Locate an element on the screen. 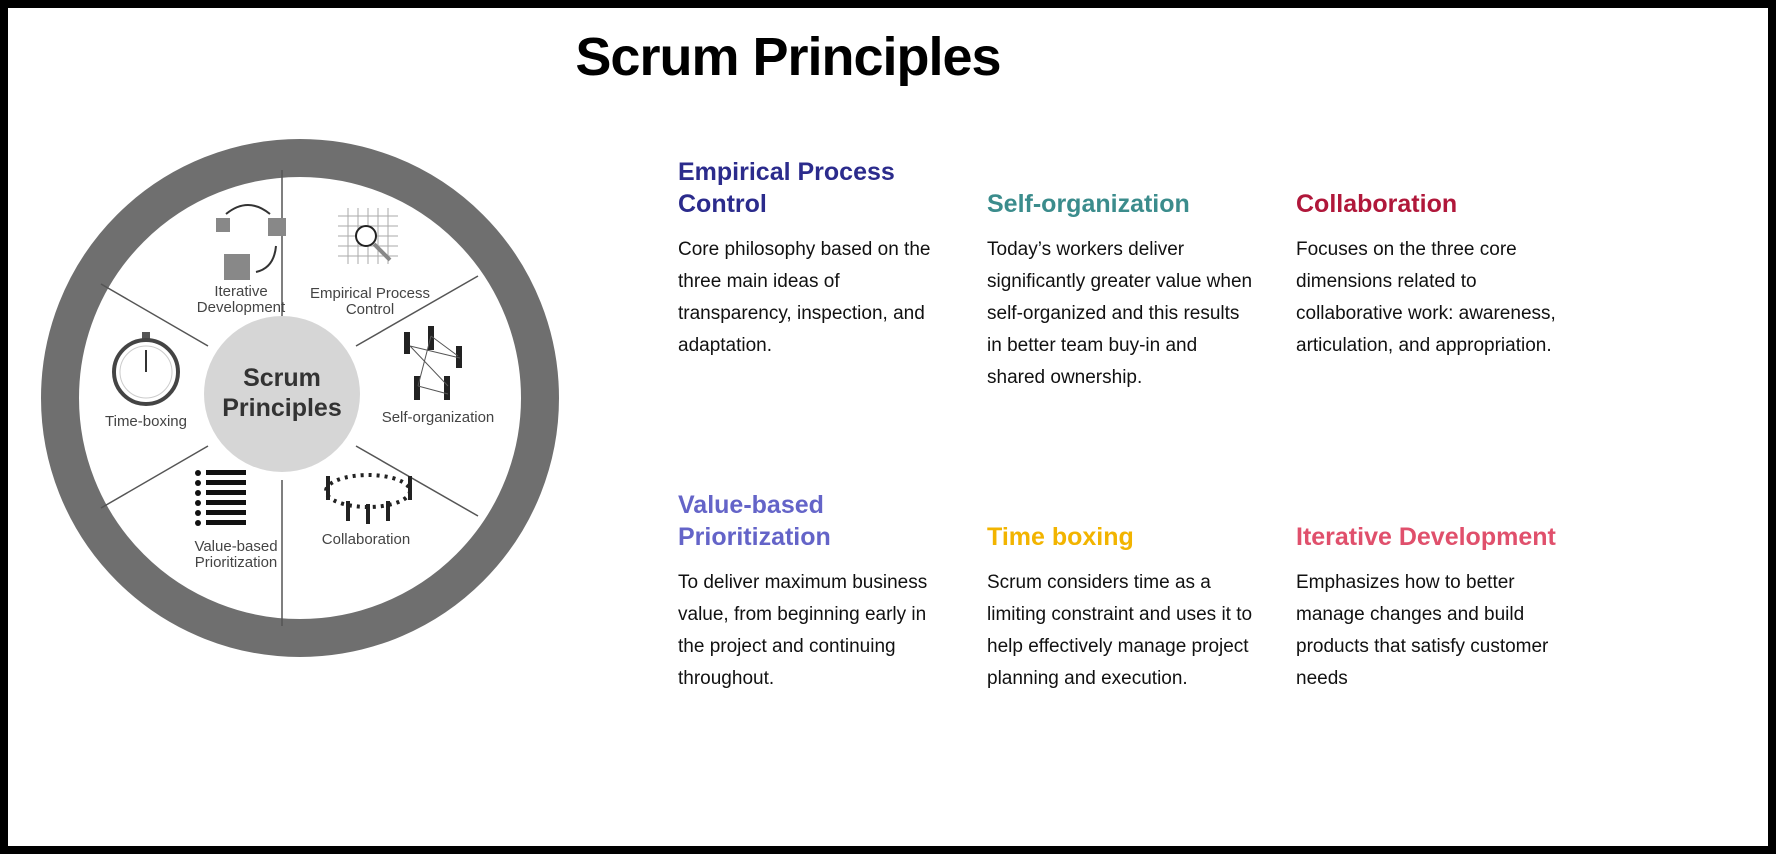  principle-title: Empirical Process Control is located at coordinates (786, 188).